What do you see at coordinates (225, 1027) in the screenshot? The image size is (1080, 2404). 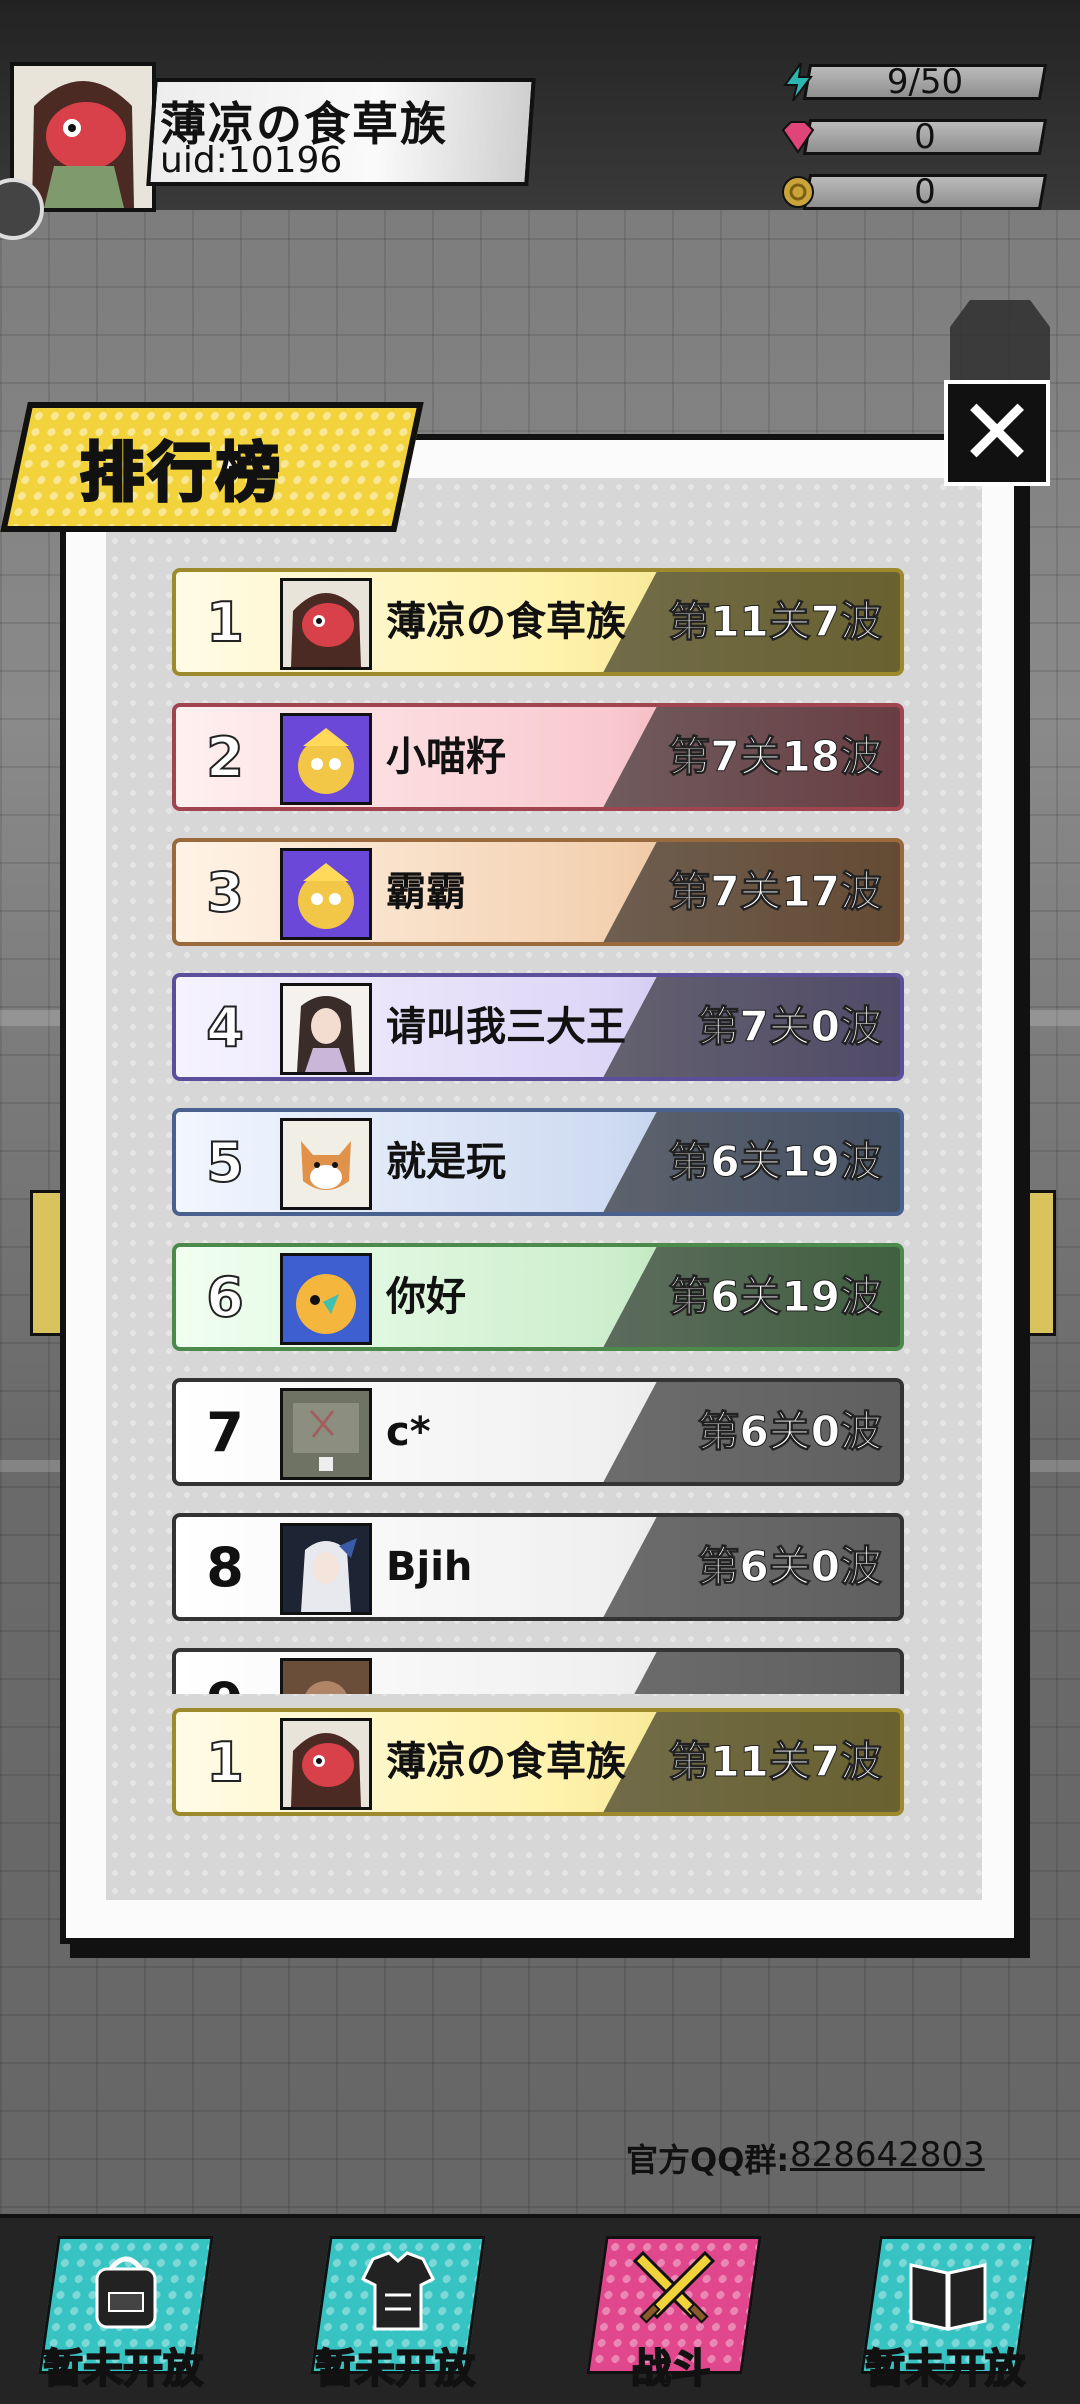 I see `rank-number: 4` at bounding box center [225, 1027].